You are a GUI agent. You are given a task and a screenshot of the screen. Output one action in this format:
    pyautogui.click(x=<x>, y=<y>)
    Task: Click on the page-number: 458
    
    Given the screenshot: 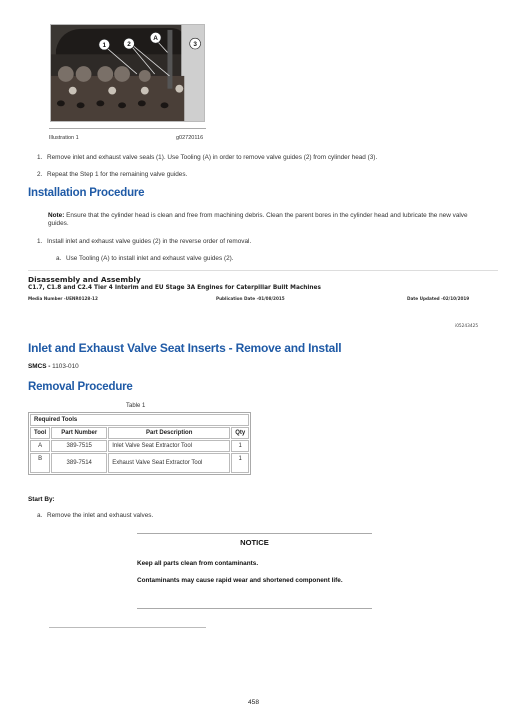 What is the action you would take?
    pyautogui.click(x=254, y=702)
    